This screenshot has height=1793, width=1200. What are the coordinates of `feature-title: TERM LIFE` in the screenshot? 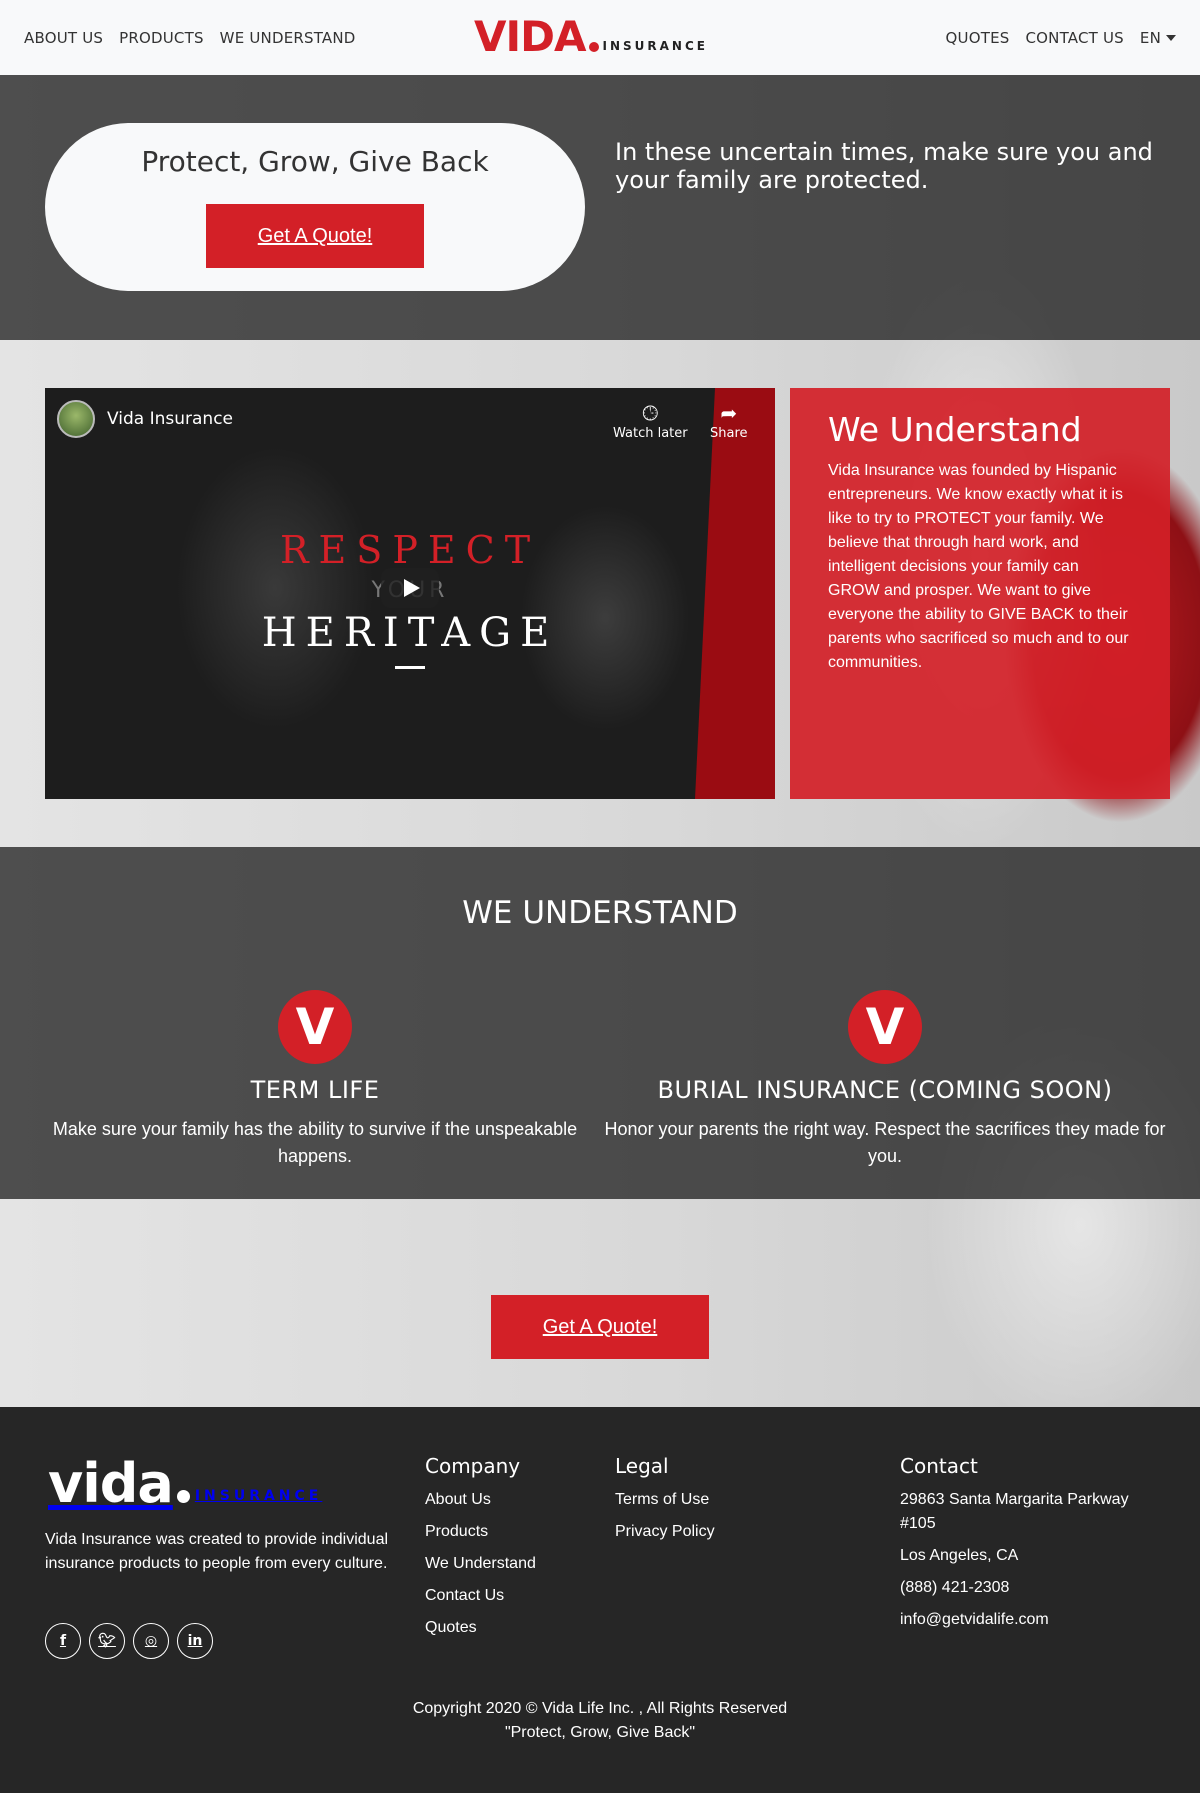 It's located at (315, 1090).